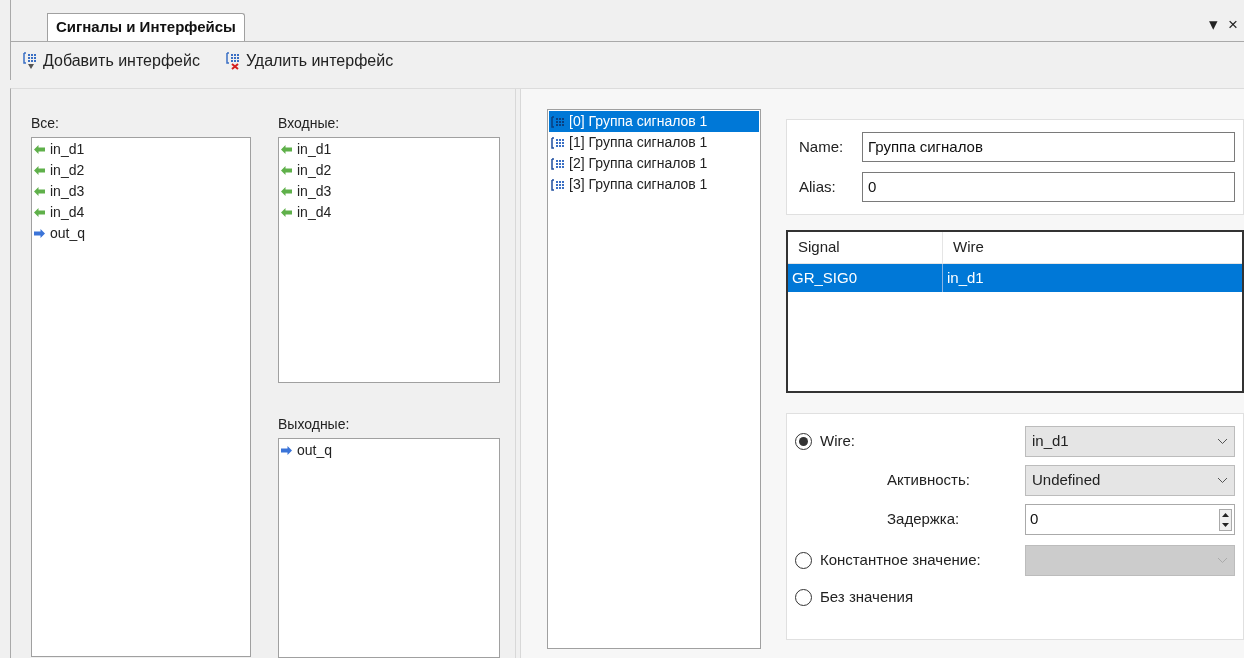 The image size is (1244, 658). I want to click on list-label: Все:, so click(45, 123).